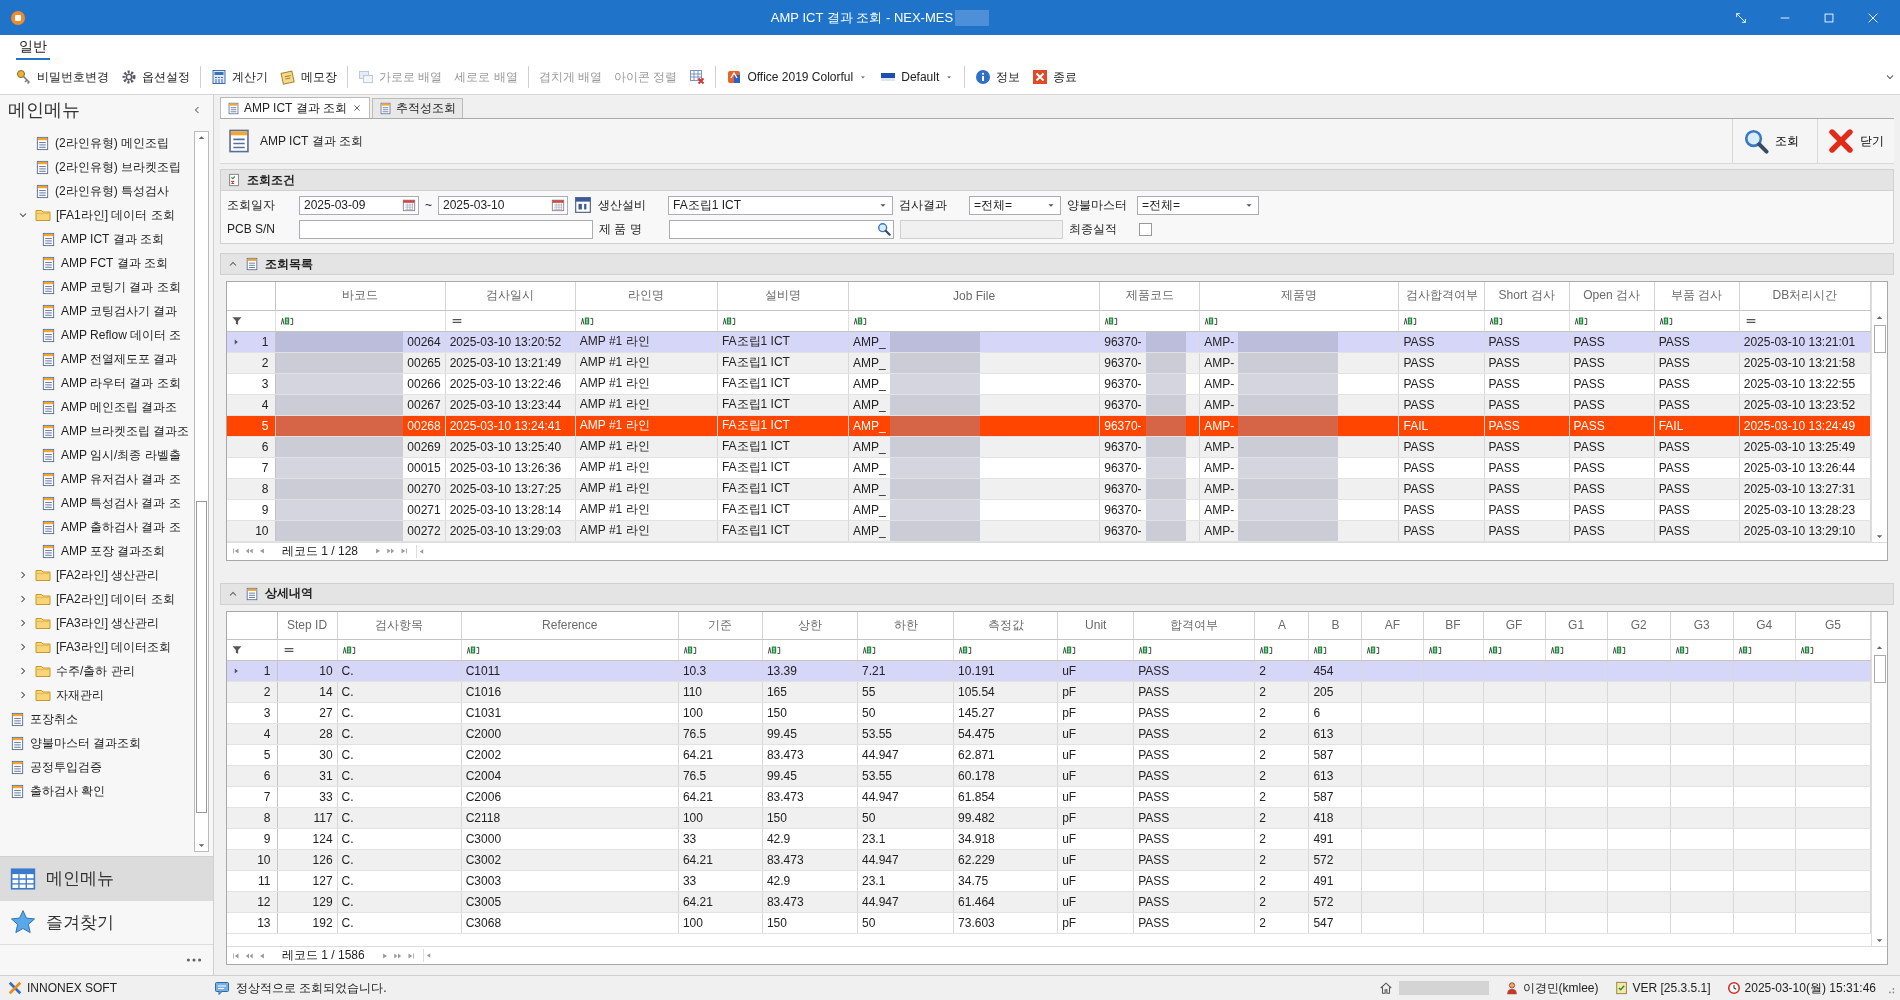 The image size is (1900, 1000). I want to click on column-header: 상한, so click(810, 625).